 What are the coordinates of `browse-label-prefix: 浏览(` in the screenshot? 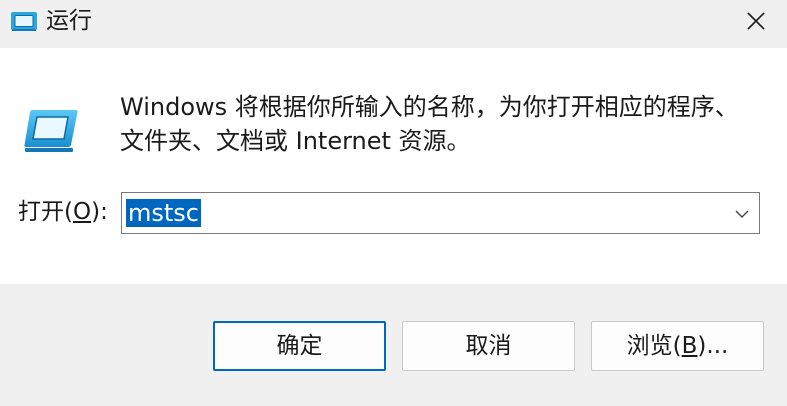 It's located at (654, 346).